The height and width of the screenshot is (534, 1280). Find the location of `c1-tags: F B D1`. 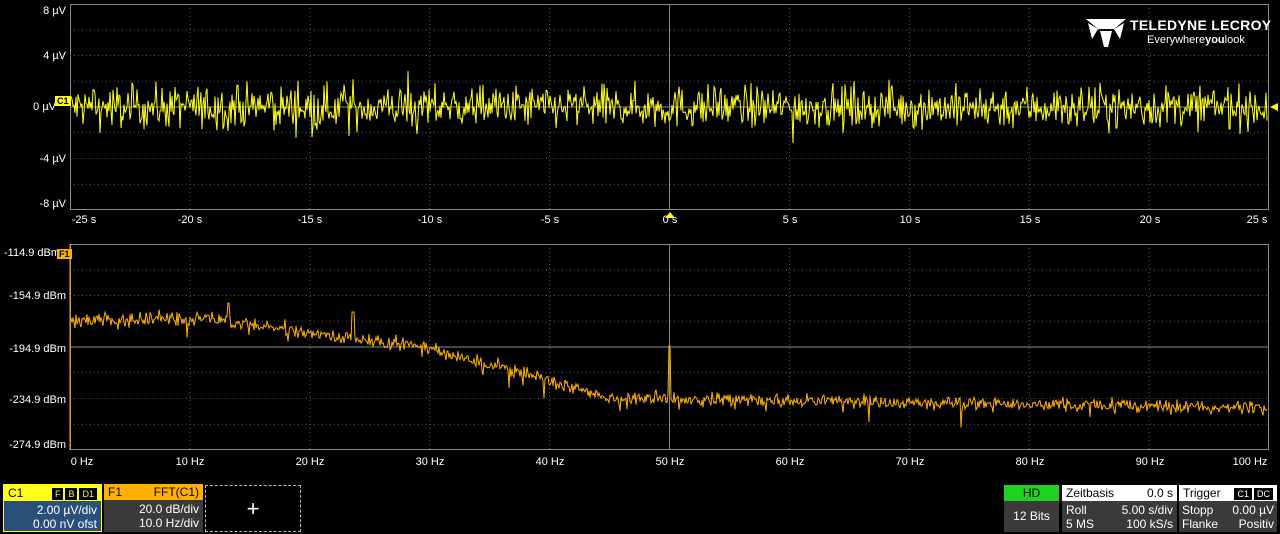

c1-tags: F B D1 is located at coordinates (73, 493).